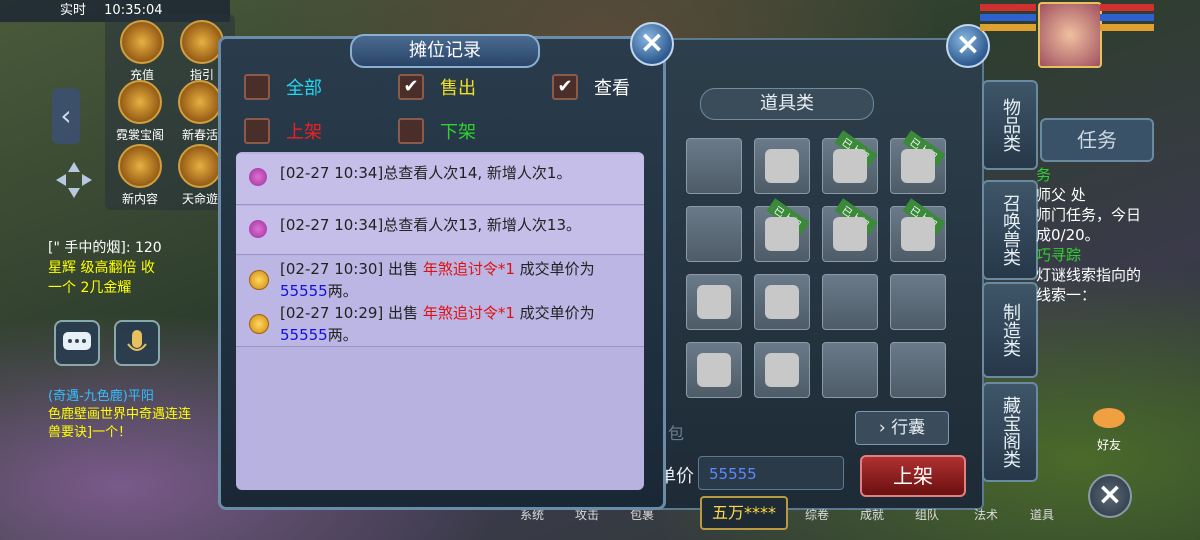 This screenshot has height=540, width=1200. What do you see at coordinates (440, 230) in the screenshot?
I see `record-row: [02-27 10:34]总查看人次13, 新增人次13。` at bounding box center [440, 230].